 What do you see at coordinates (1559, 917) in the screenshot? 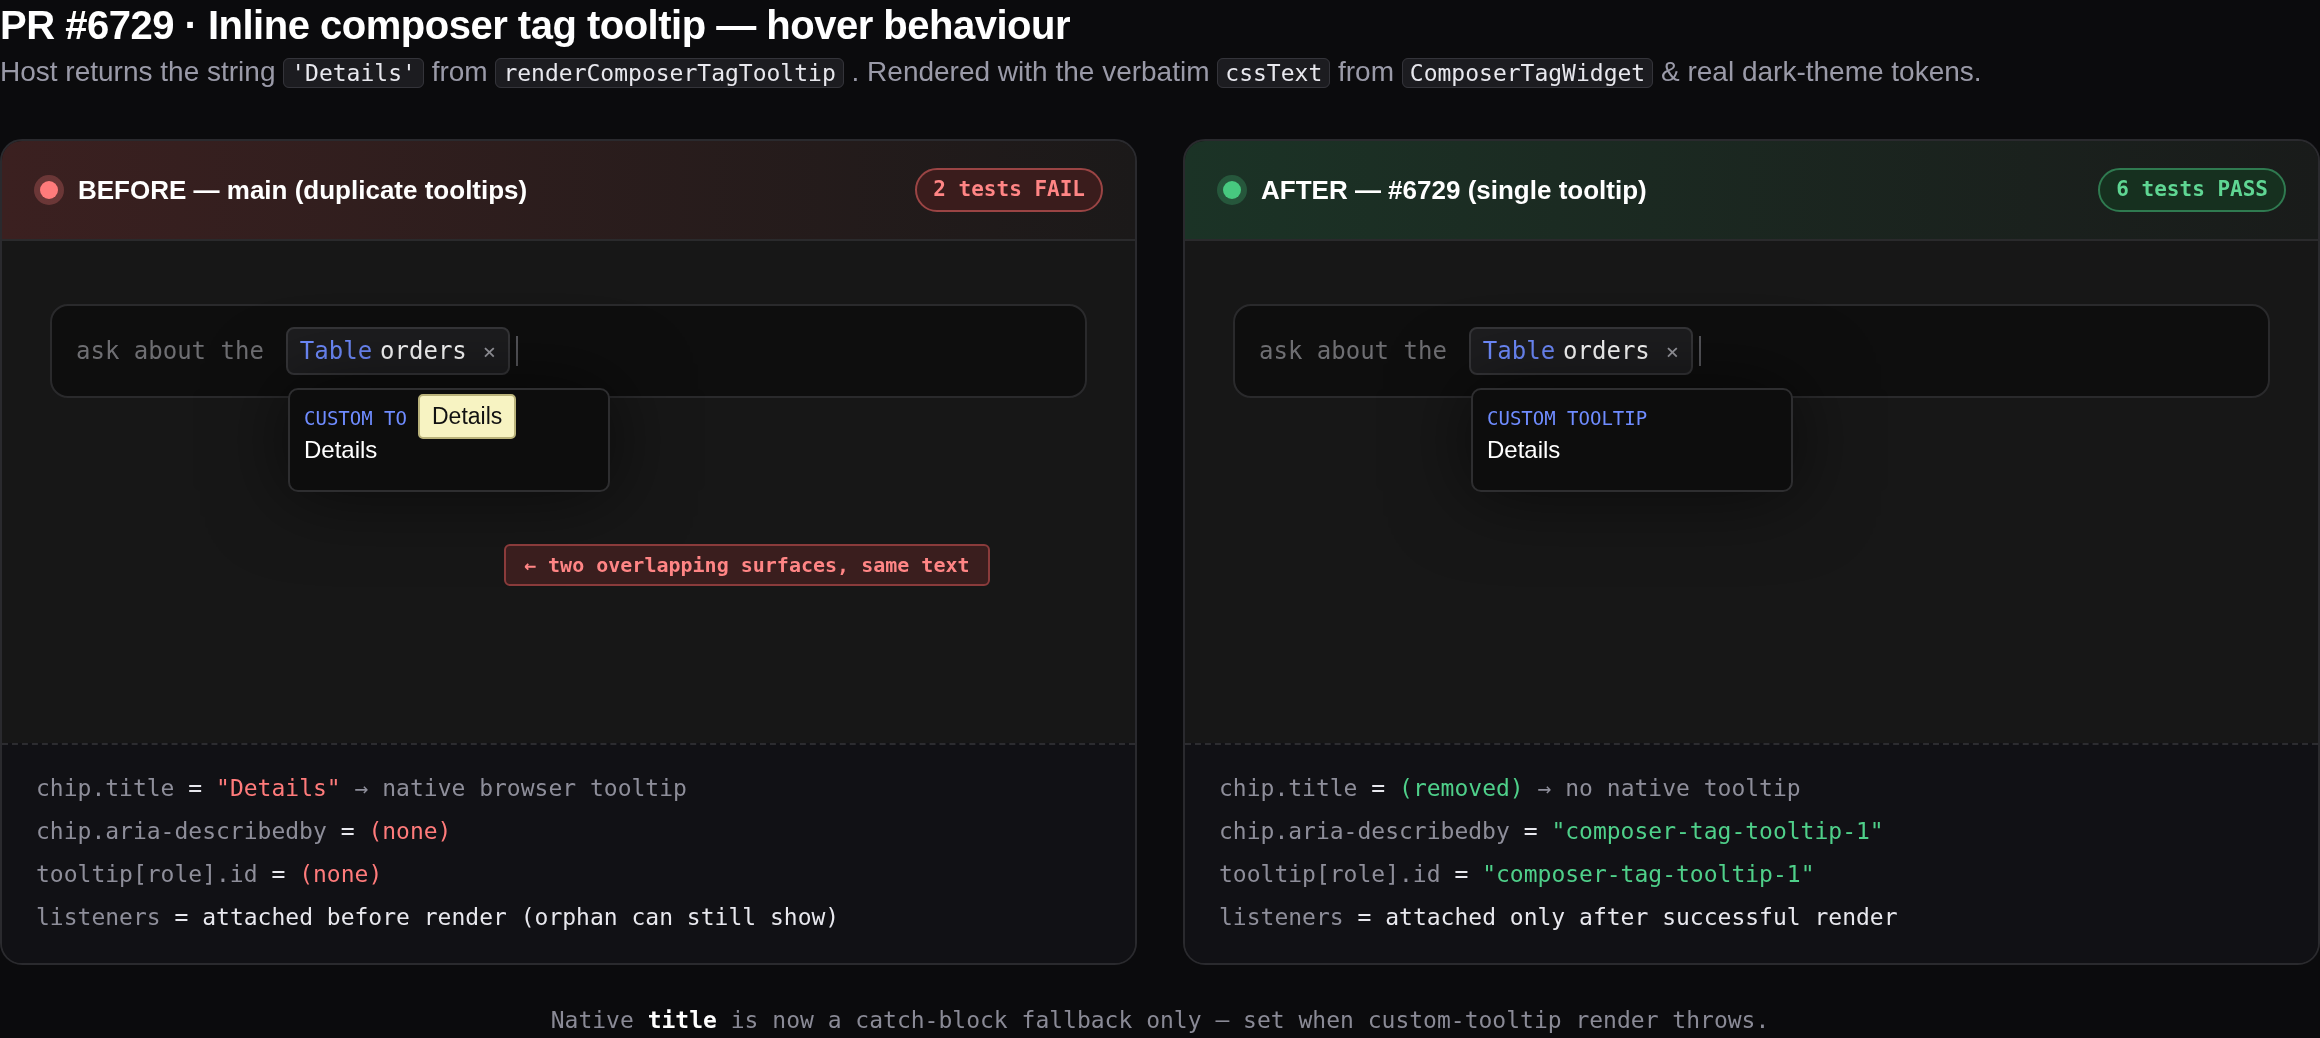
I see `code-line: listeners = attached only after successful render` at bounding box center [1559, 917].